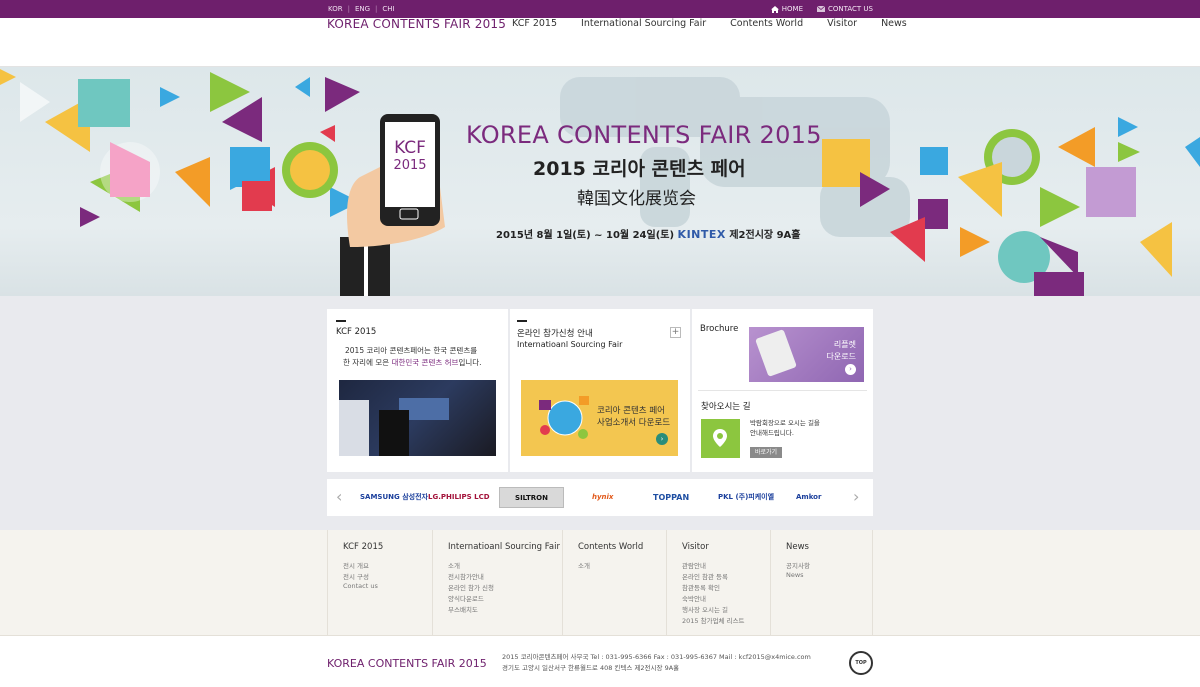  I want to click on home-label: HOME, so click(792, 9).